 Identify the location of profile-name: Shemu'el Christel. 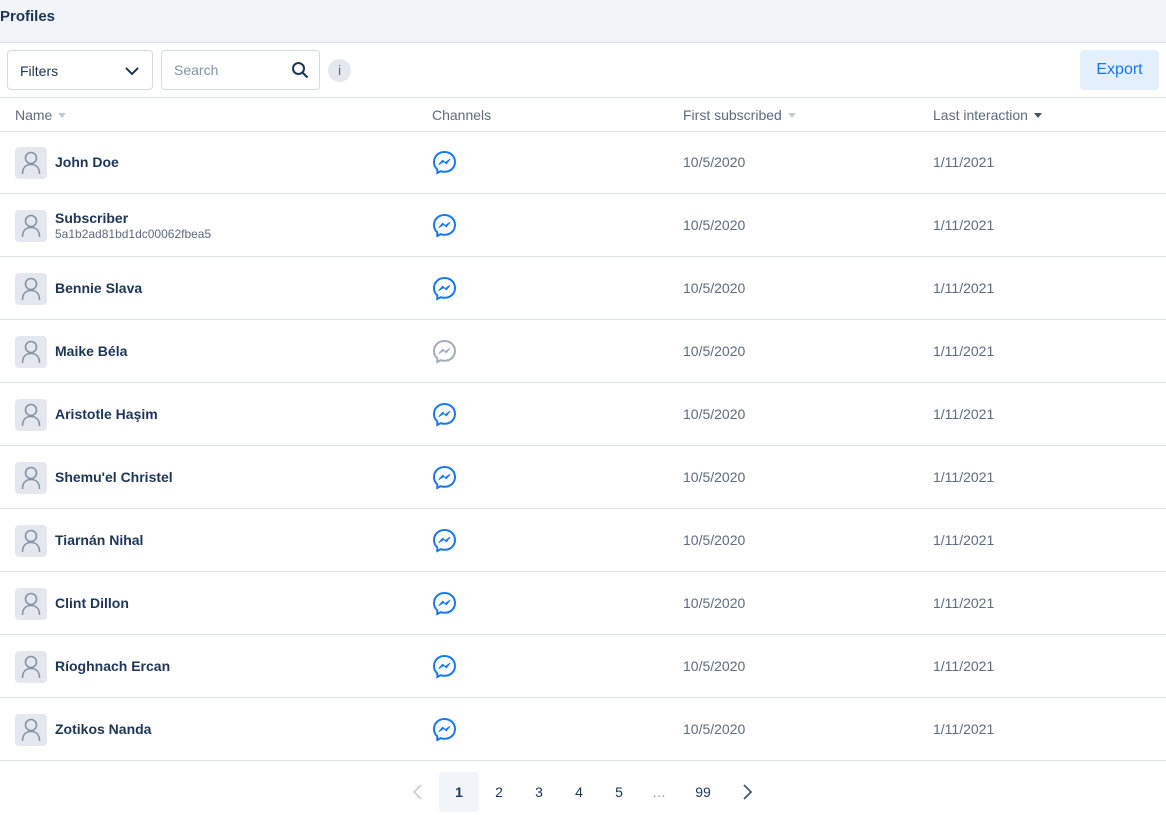
(114, 477).